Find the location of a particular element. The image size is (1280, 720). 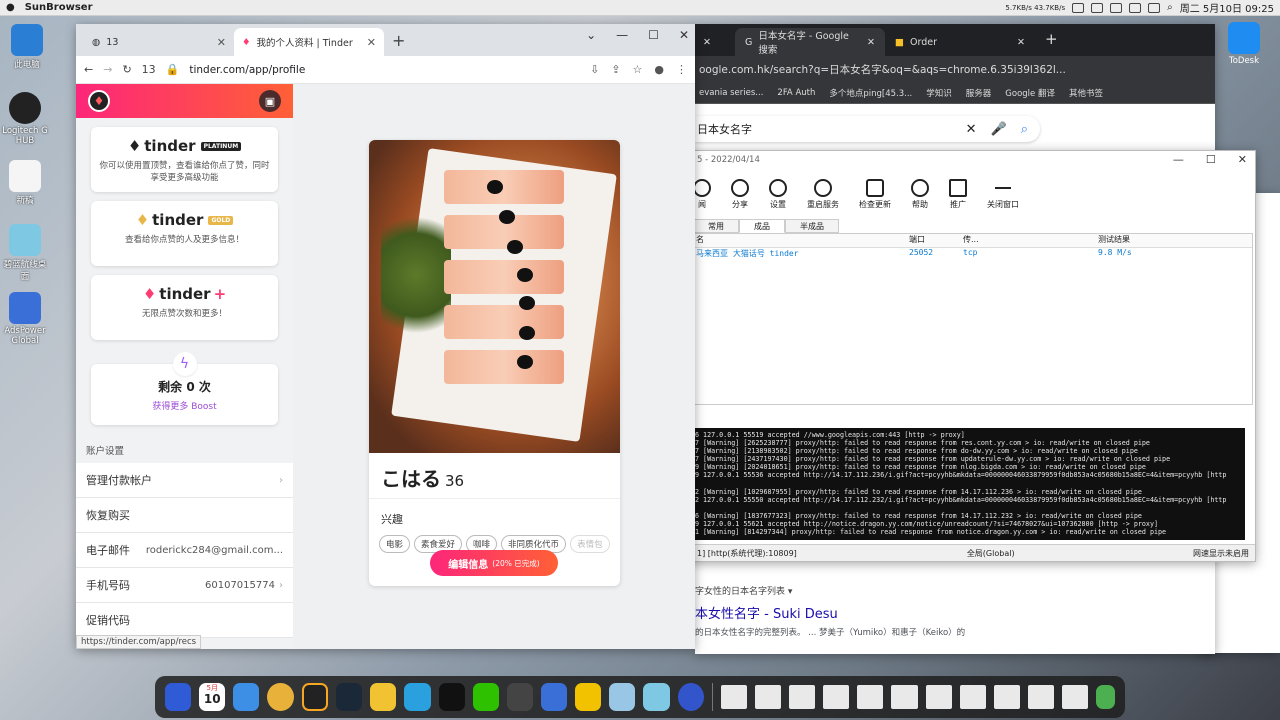

tab-finished: 成品 is located at coordinates (762, 226).